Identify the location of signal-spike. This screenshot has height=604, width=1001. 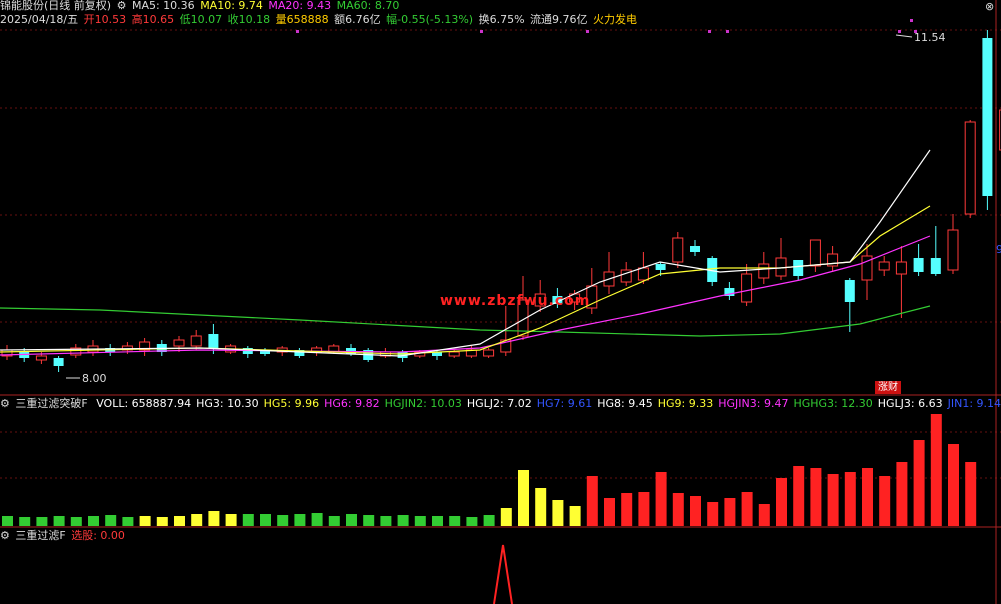
(503, 574).